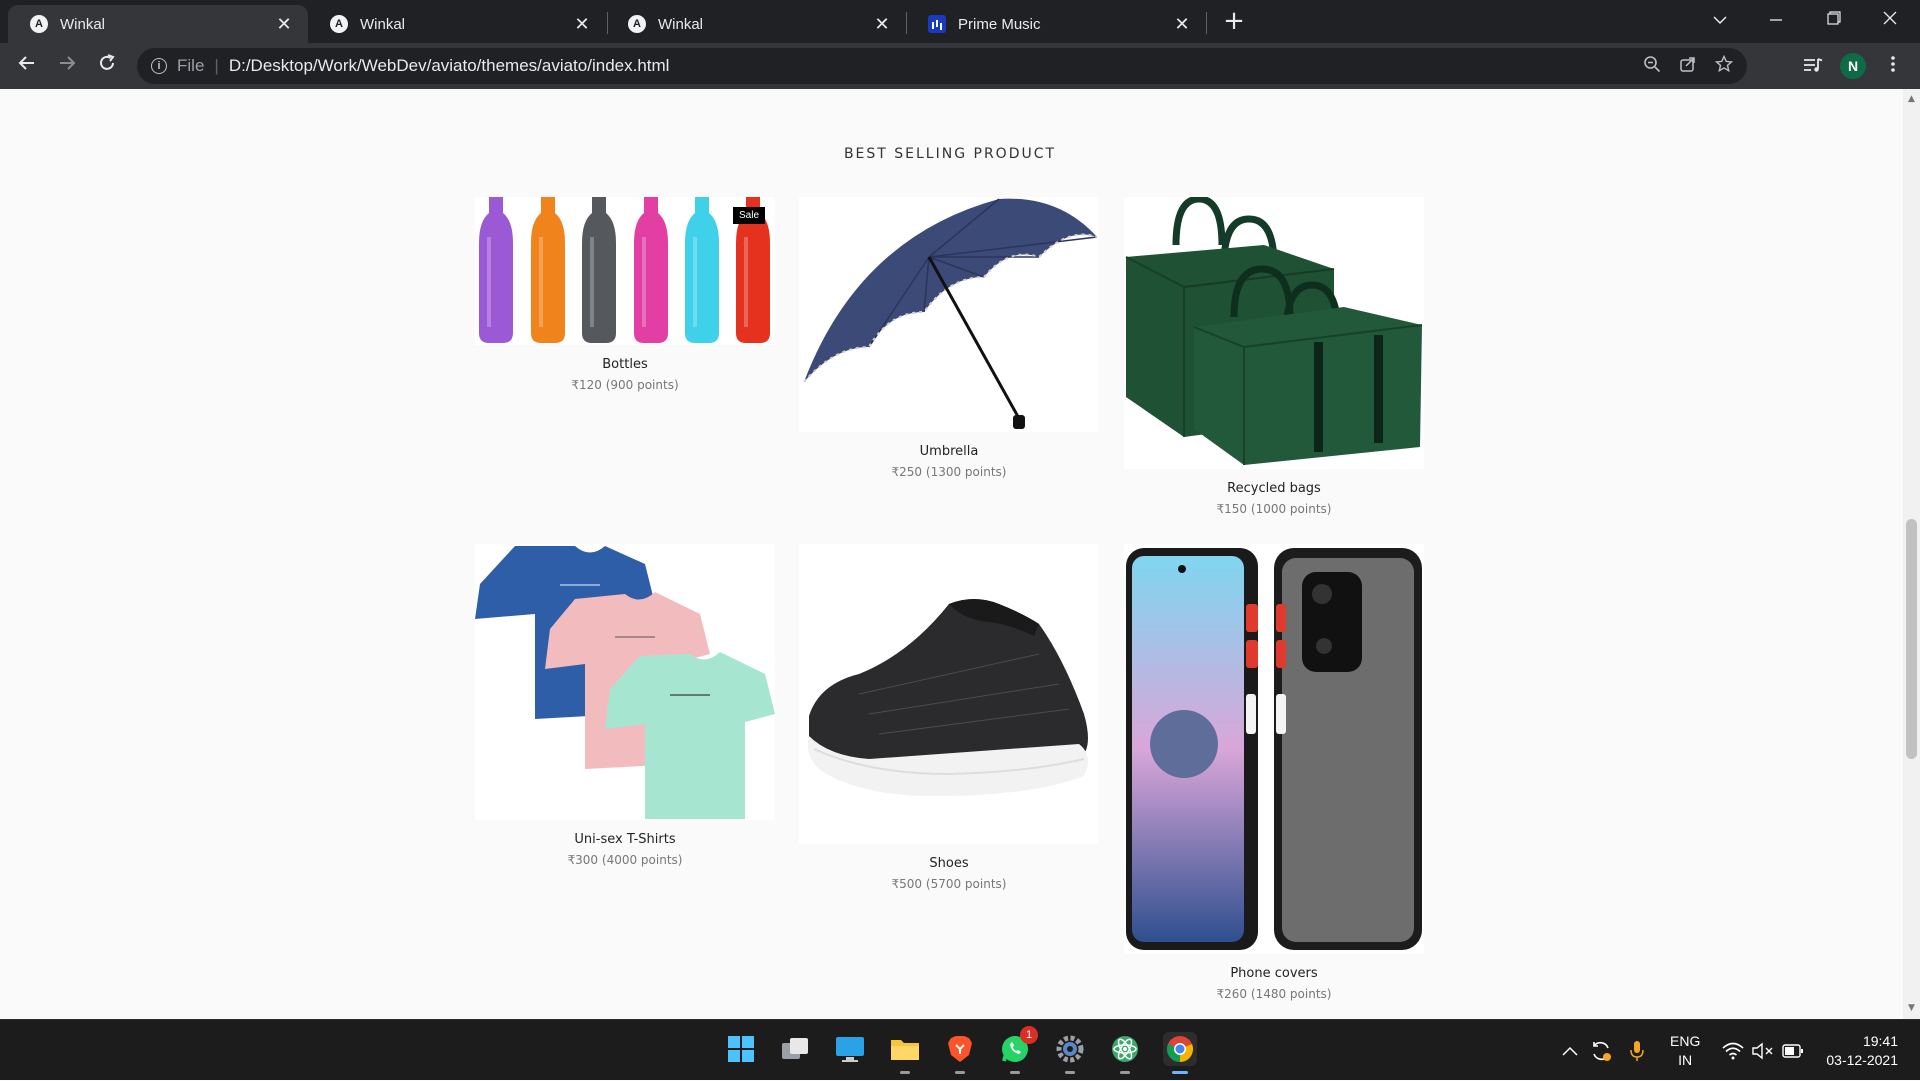 The height and width of the screenshot is (1081, 1920). Describe the element at coordinates (1834, 20) in the screenshot. I see `restore-icon` at that location.